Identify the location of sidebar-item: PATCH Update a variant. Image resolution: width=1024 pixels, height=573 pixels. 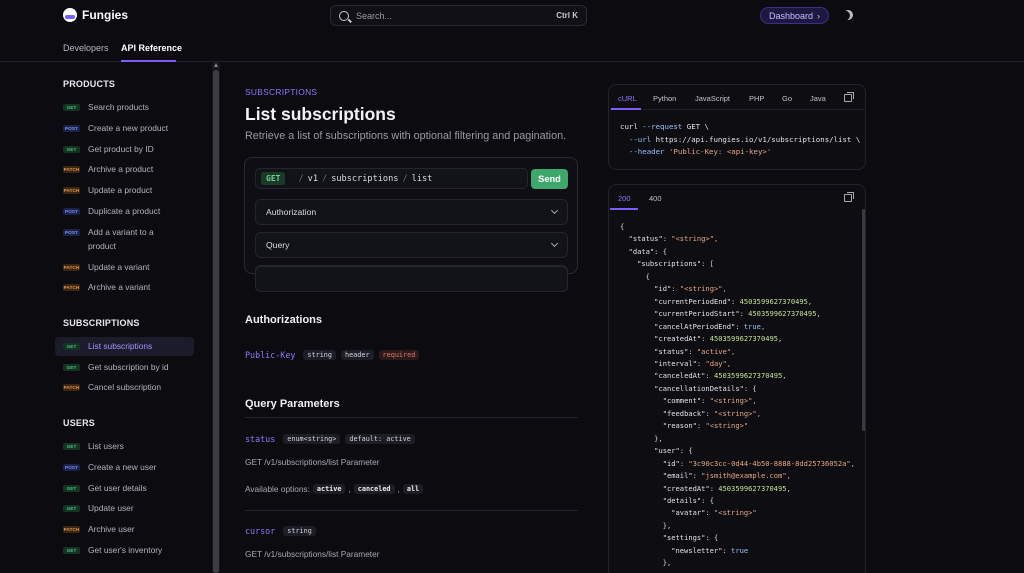
(124, 267).